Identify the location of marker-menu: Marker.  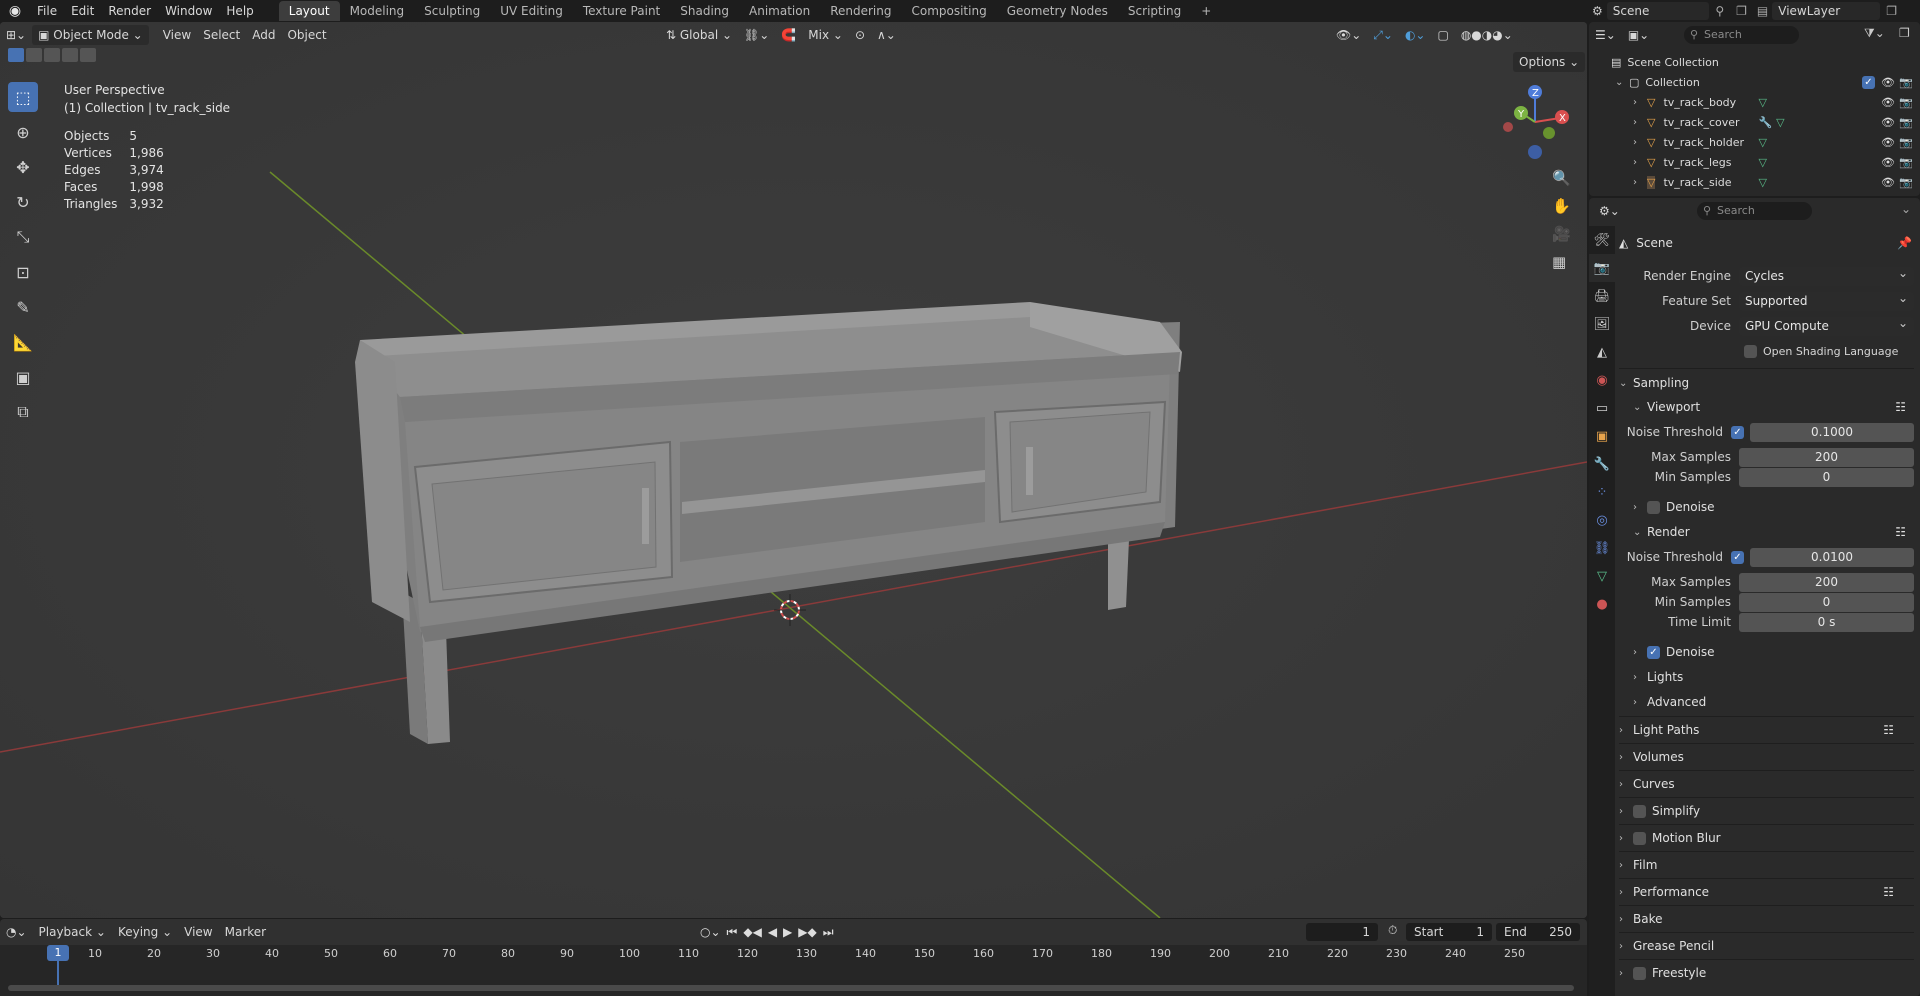
(245, 932).